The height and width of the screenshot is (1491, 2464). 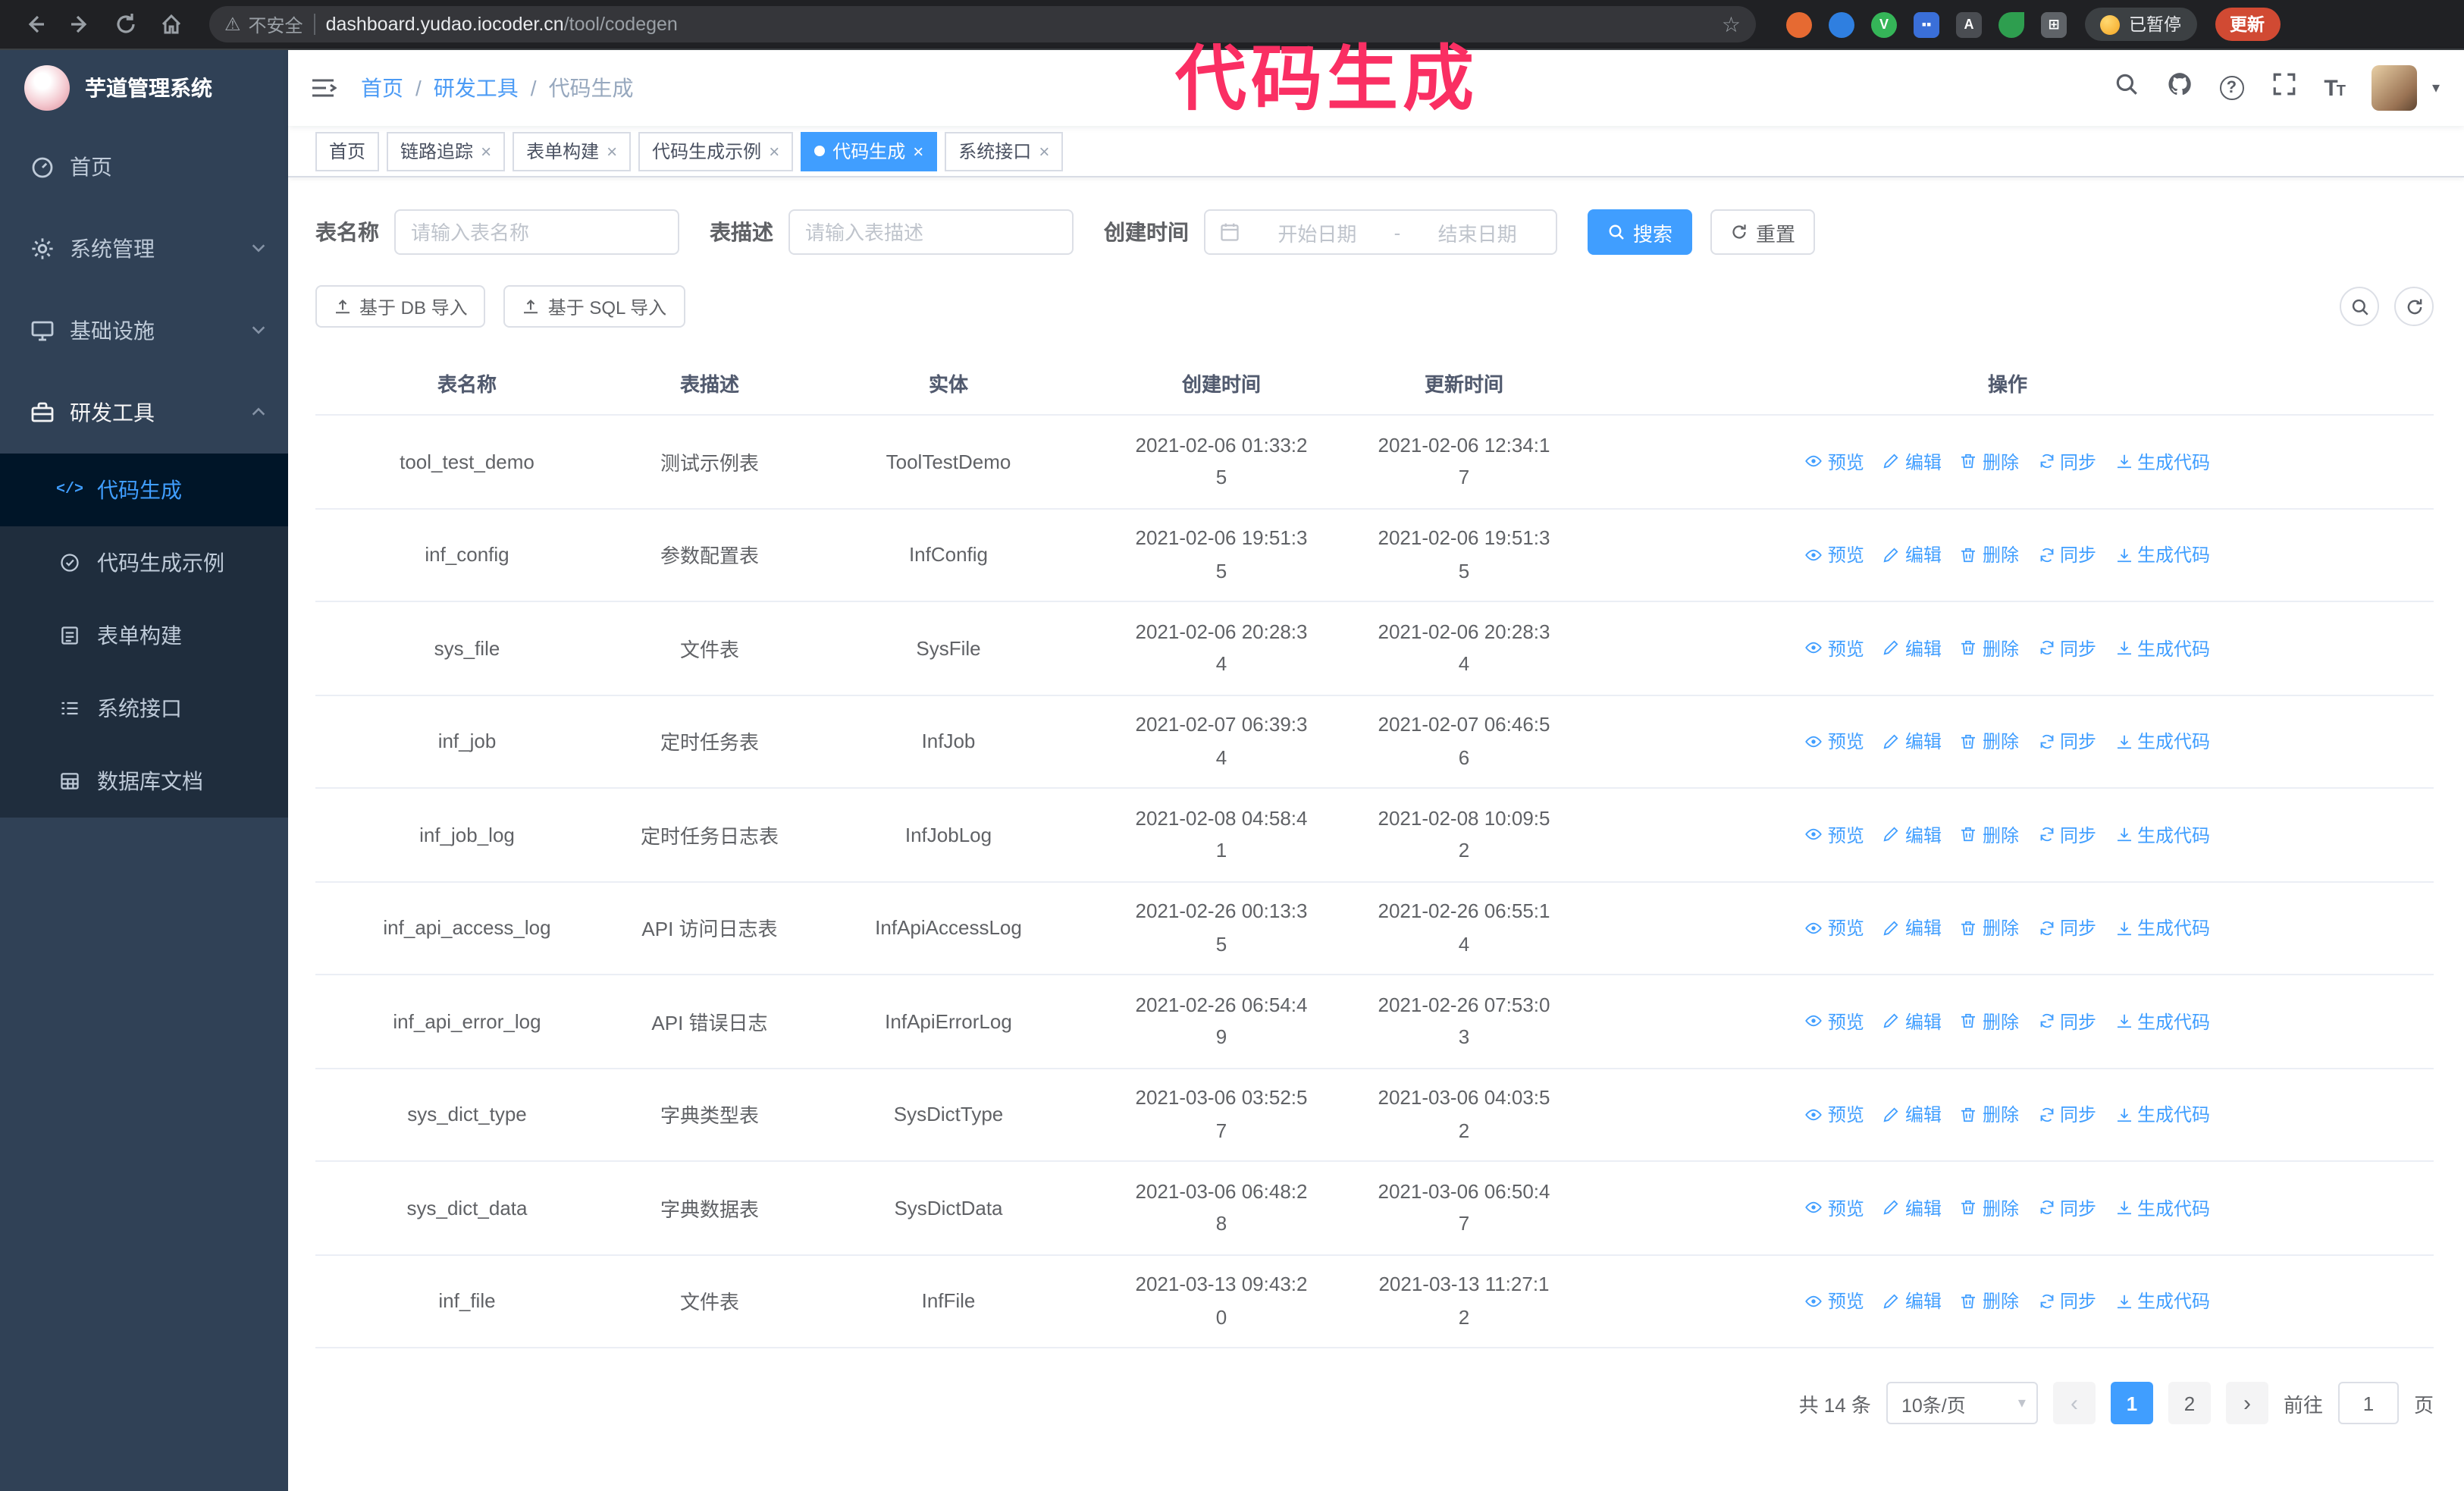 I want to click on logo: 芋道管理系统, so click(x=144, y=88).